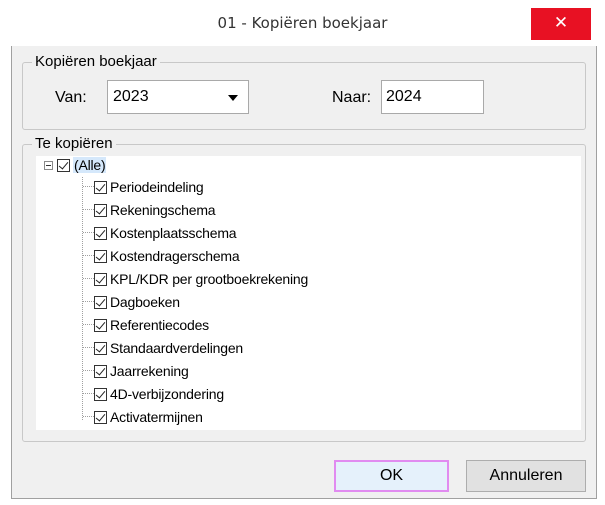 The width and height of the screenshot is (605, 505). I want to click on tree-item-label: Rekeningschema, so click(163, 210).